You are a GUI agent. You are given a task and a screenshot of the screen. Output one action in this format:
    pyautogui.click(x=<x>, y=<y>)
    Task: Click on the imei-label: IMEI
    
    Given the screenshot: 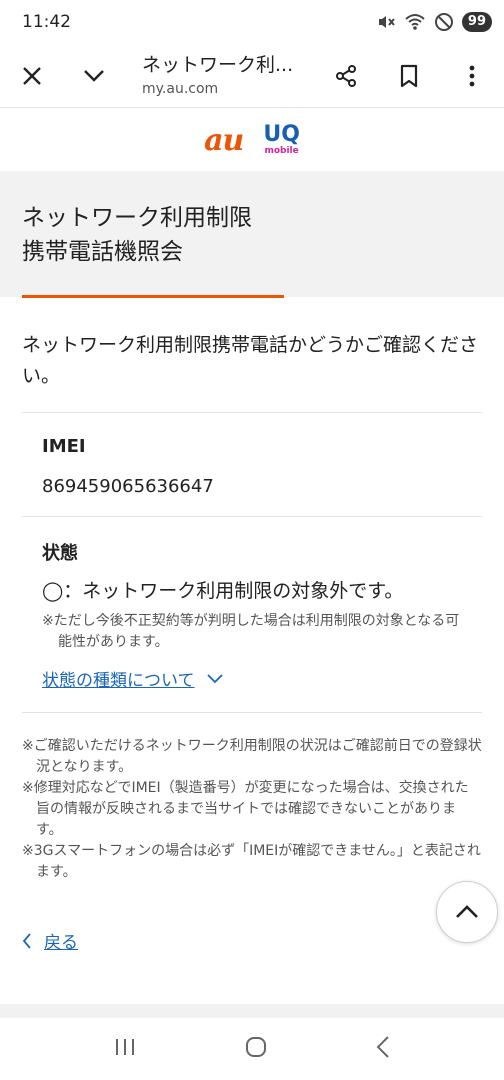 What is the action you would take?
    pyautogui.click(x=64, y=446)
    